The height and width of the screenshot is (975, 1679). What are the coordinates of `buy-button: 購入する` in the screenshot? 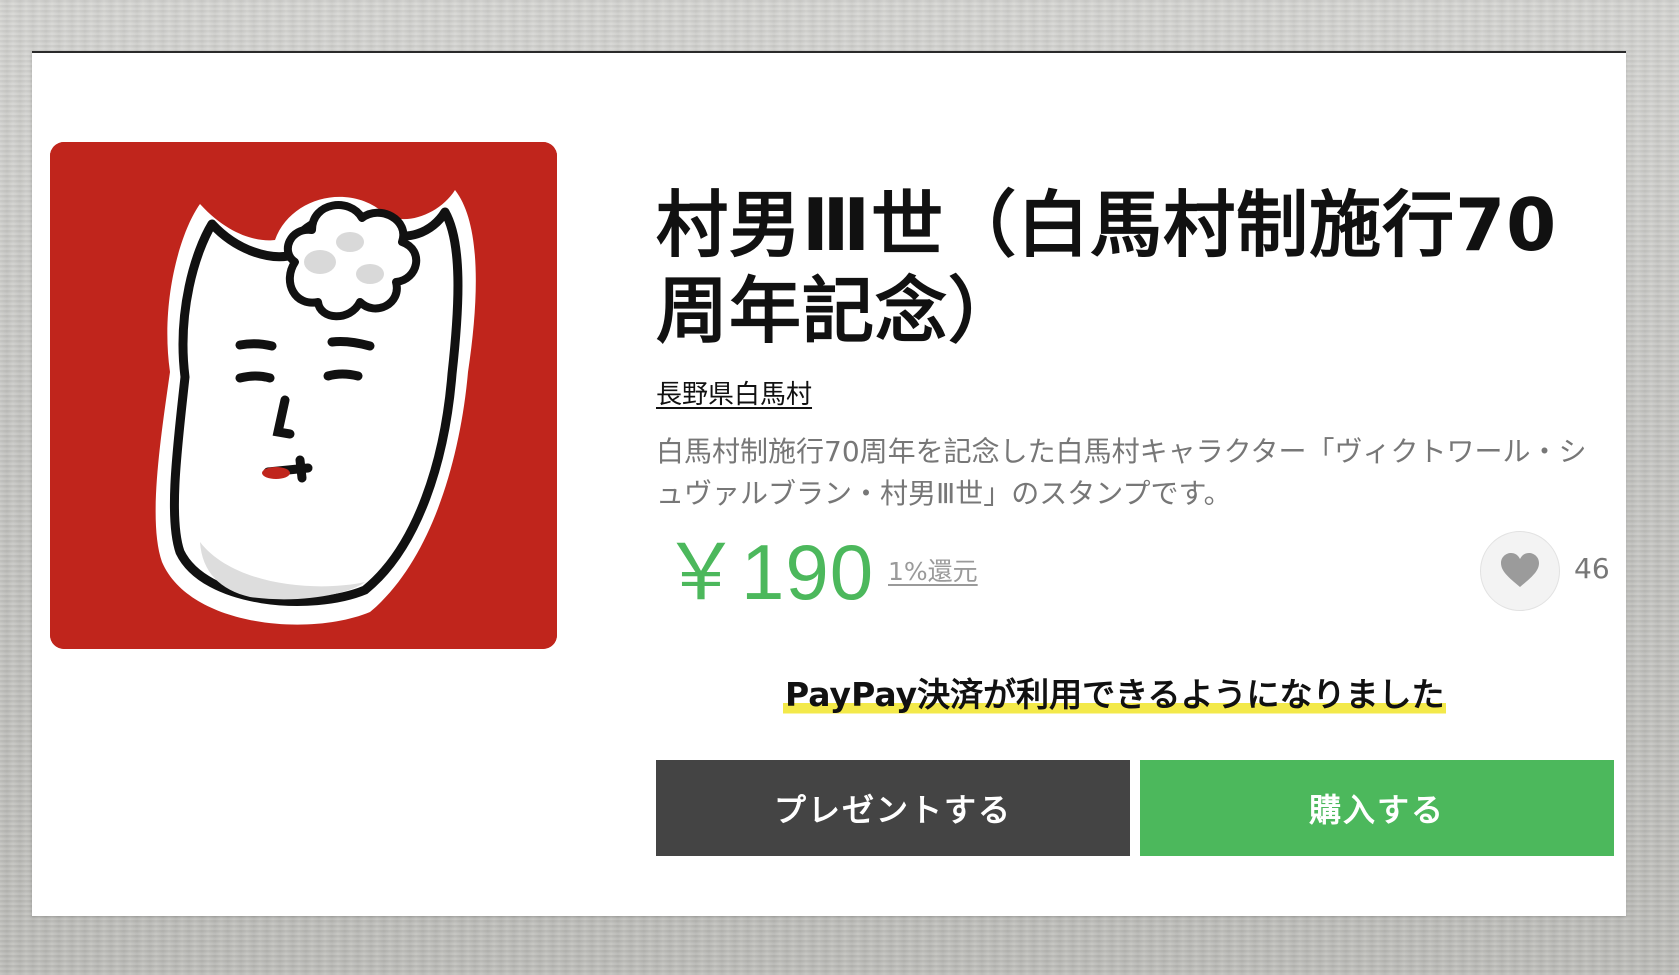 It's located at (1377, 808).